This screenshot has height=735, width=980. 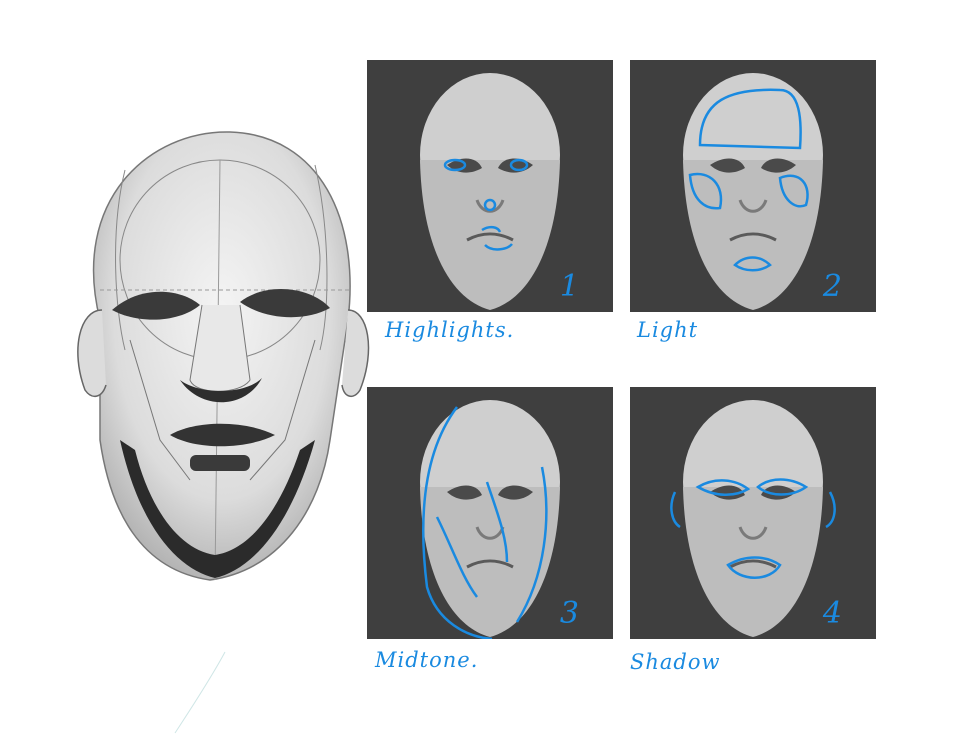 What do you see at coordinates (569, 613) in the screenshot?
I see `panel-number: 3` at bounding box center [569, 613].